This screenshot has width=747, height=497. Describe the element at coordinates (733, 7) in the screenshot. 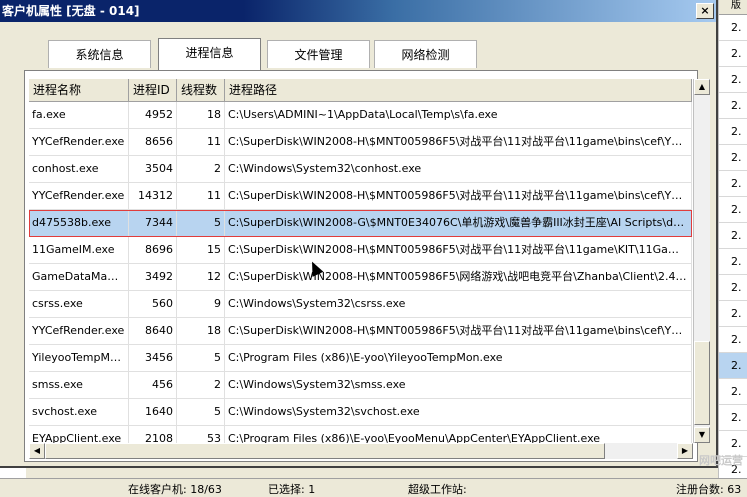

I see `background-right-header: 版` at that location.